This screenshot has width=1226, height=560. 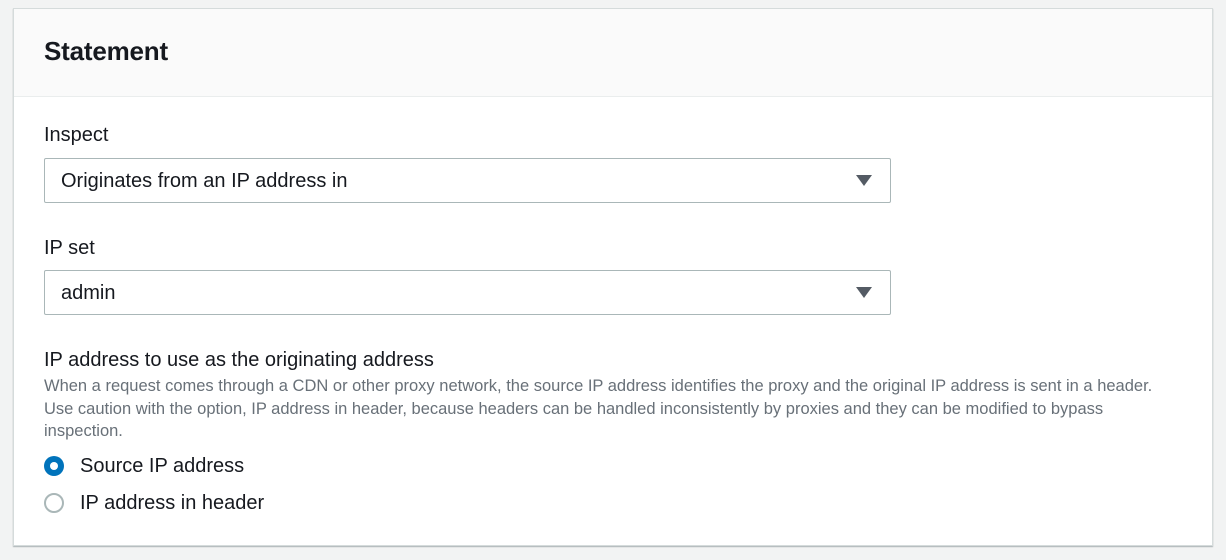 I want to click on radio-label-ip-in-header: IP address in header, so click(x=172, y=502).